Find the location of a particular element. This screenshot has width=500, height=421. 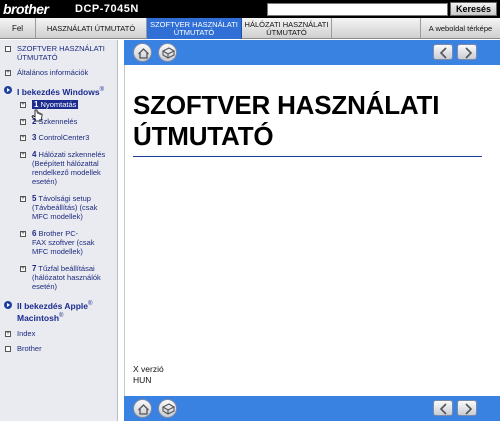

sidebar-item-root: SZOFTVER HASZNÁLATI ÚTMUTATÓ is located at coordinates (61, 53).